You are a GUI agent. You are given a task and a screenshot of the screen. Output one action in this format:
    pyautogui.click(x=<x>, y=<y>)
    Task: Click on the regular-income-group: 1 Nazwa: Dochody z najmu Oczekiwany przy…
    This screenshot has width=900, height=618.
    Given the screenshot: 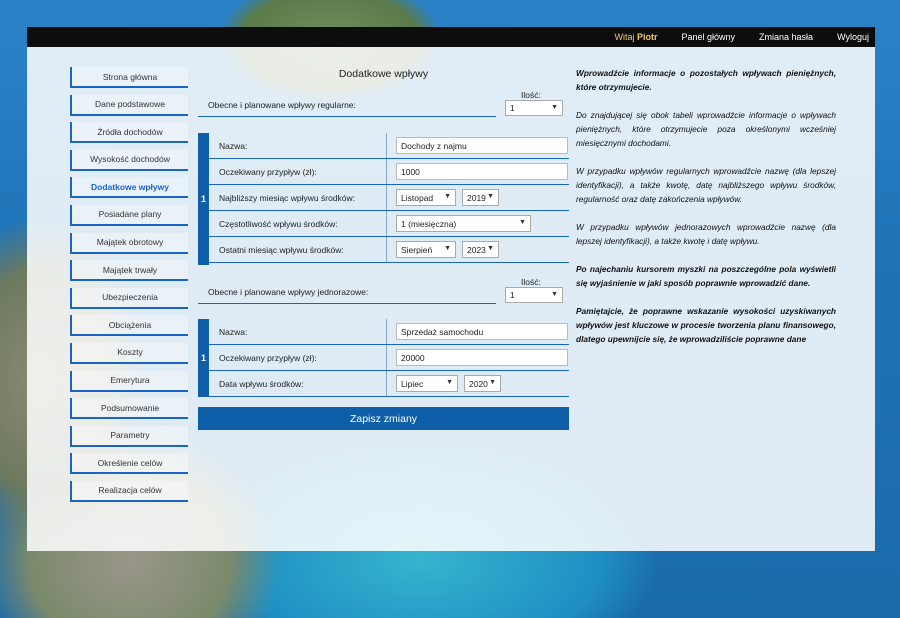 What is the action you would take?
    pyautogui.click(x=383, y=199)
    